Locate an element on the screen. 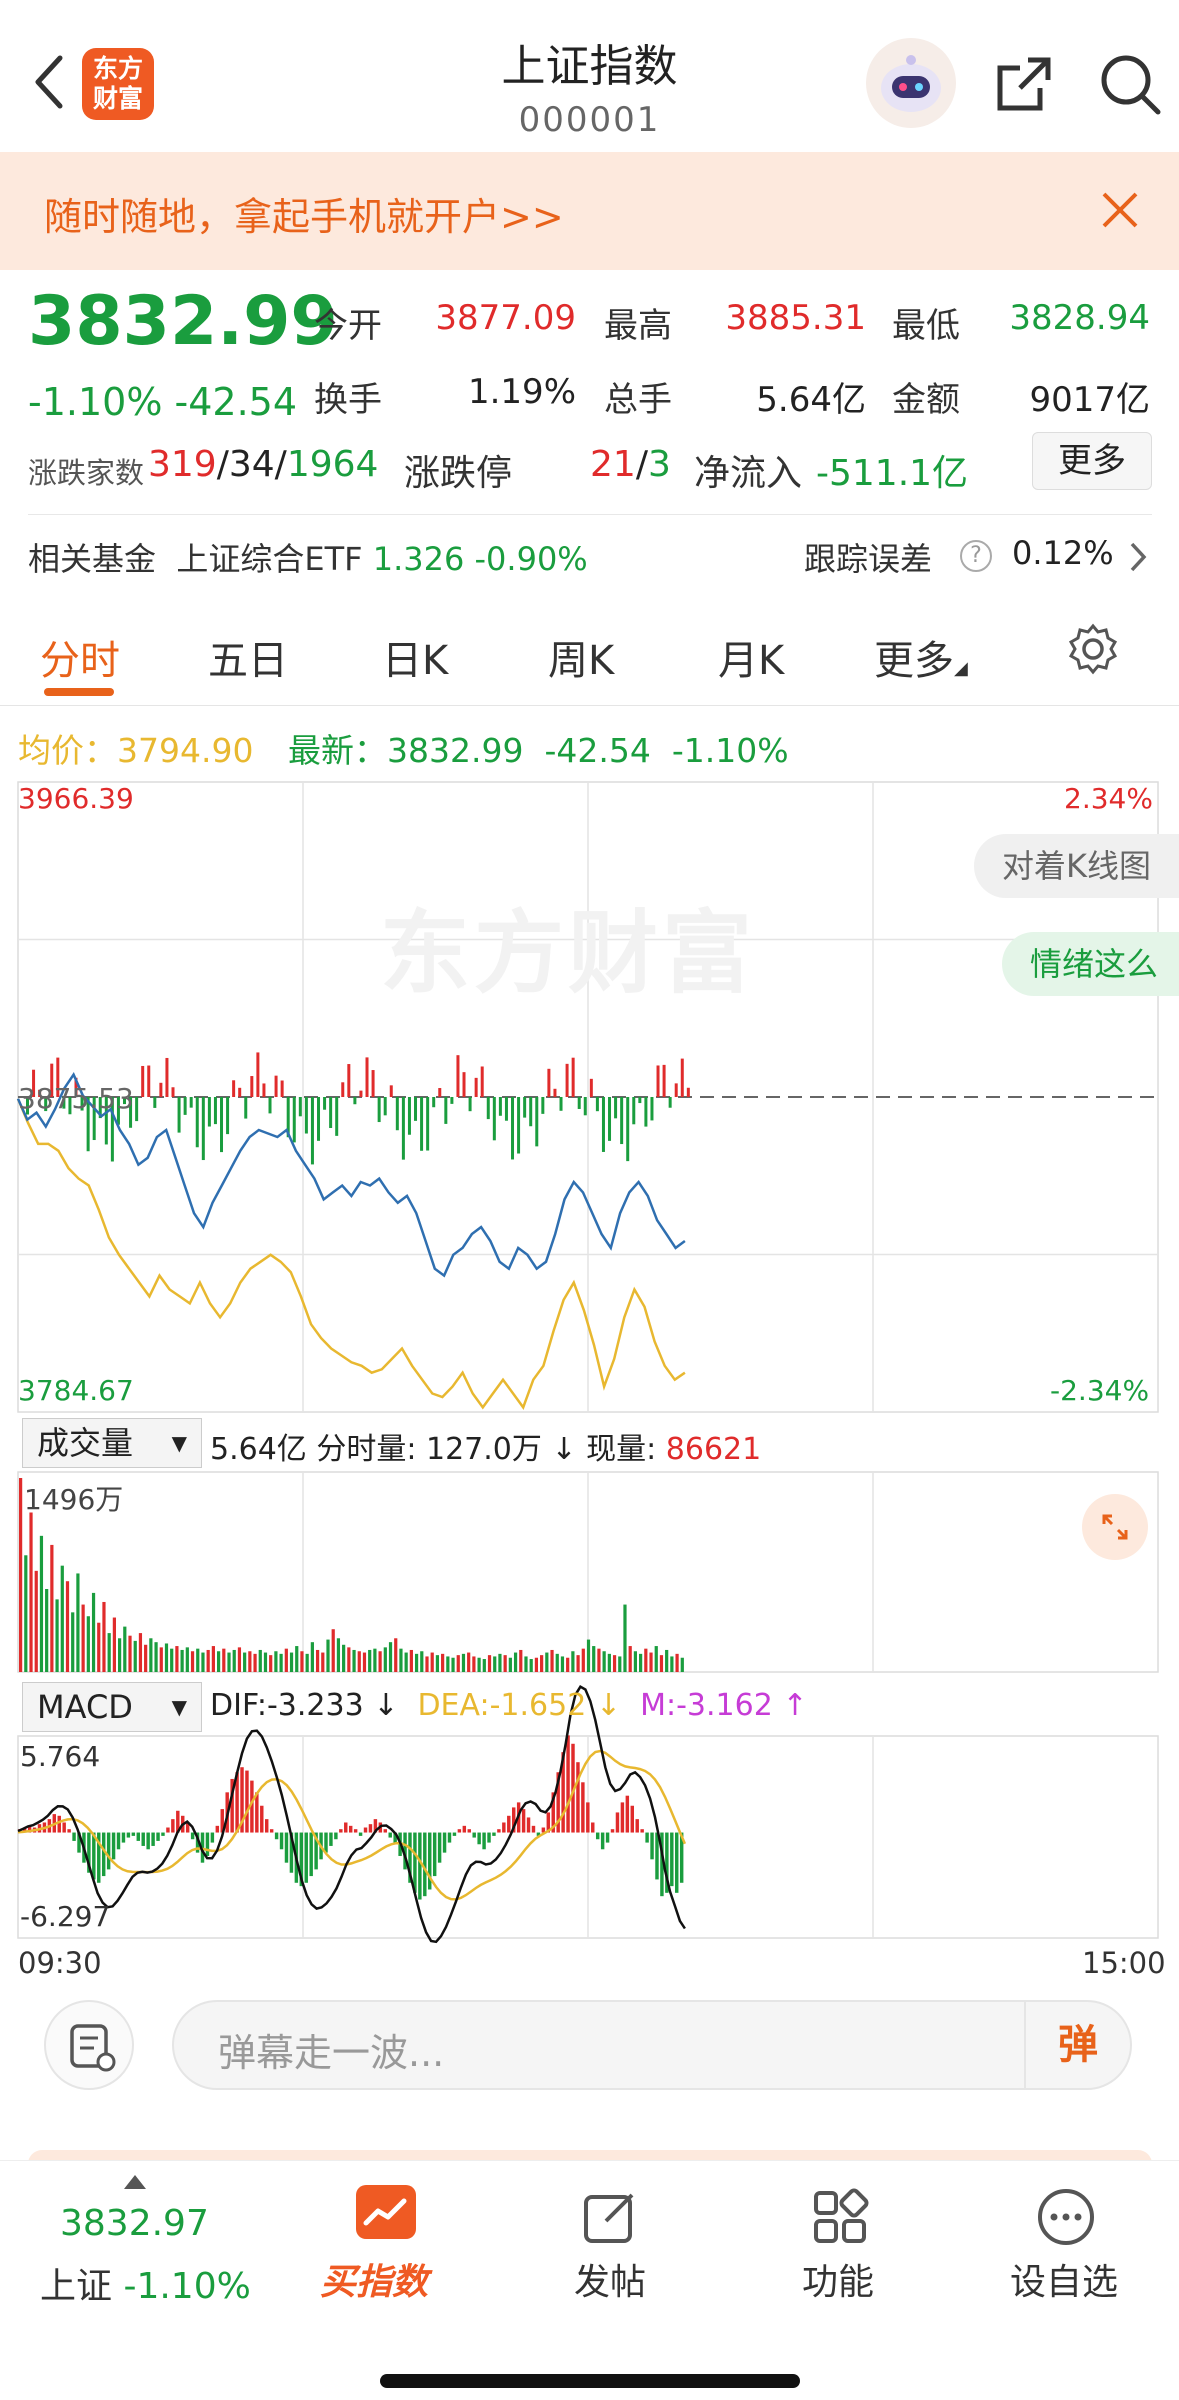  barrage-settings-icon is located at coordinates (89, 2045).